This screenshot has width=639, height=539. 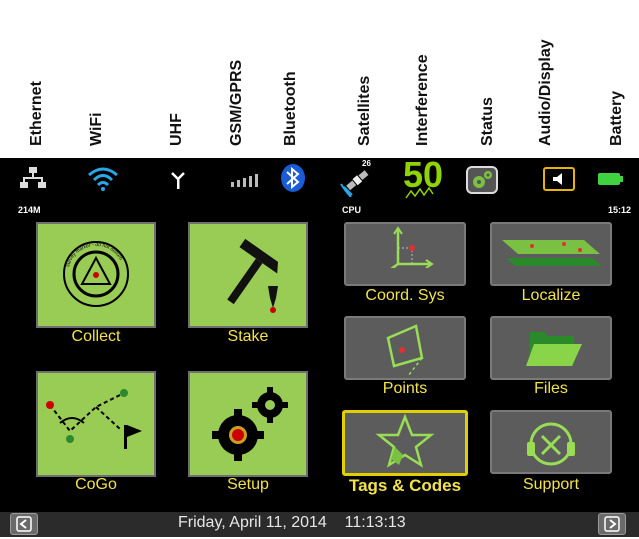 I want to click on localize-label: Localize, so click(x=551, y=295).